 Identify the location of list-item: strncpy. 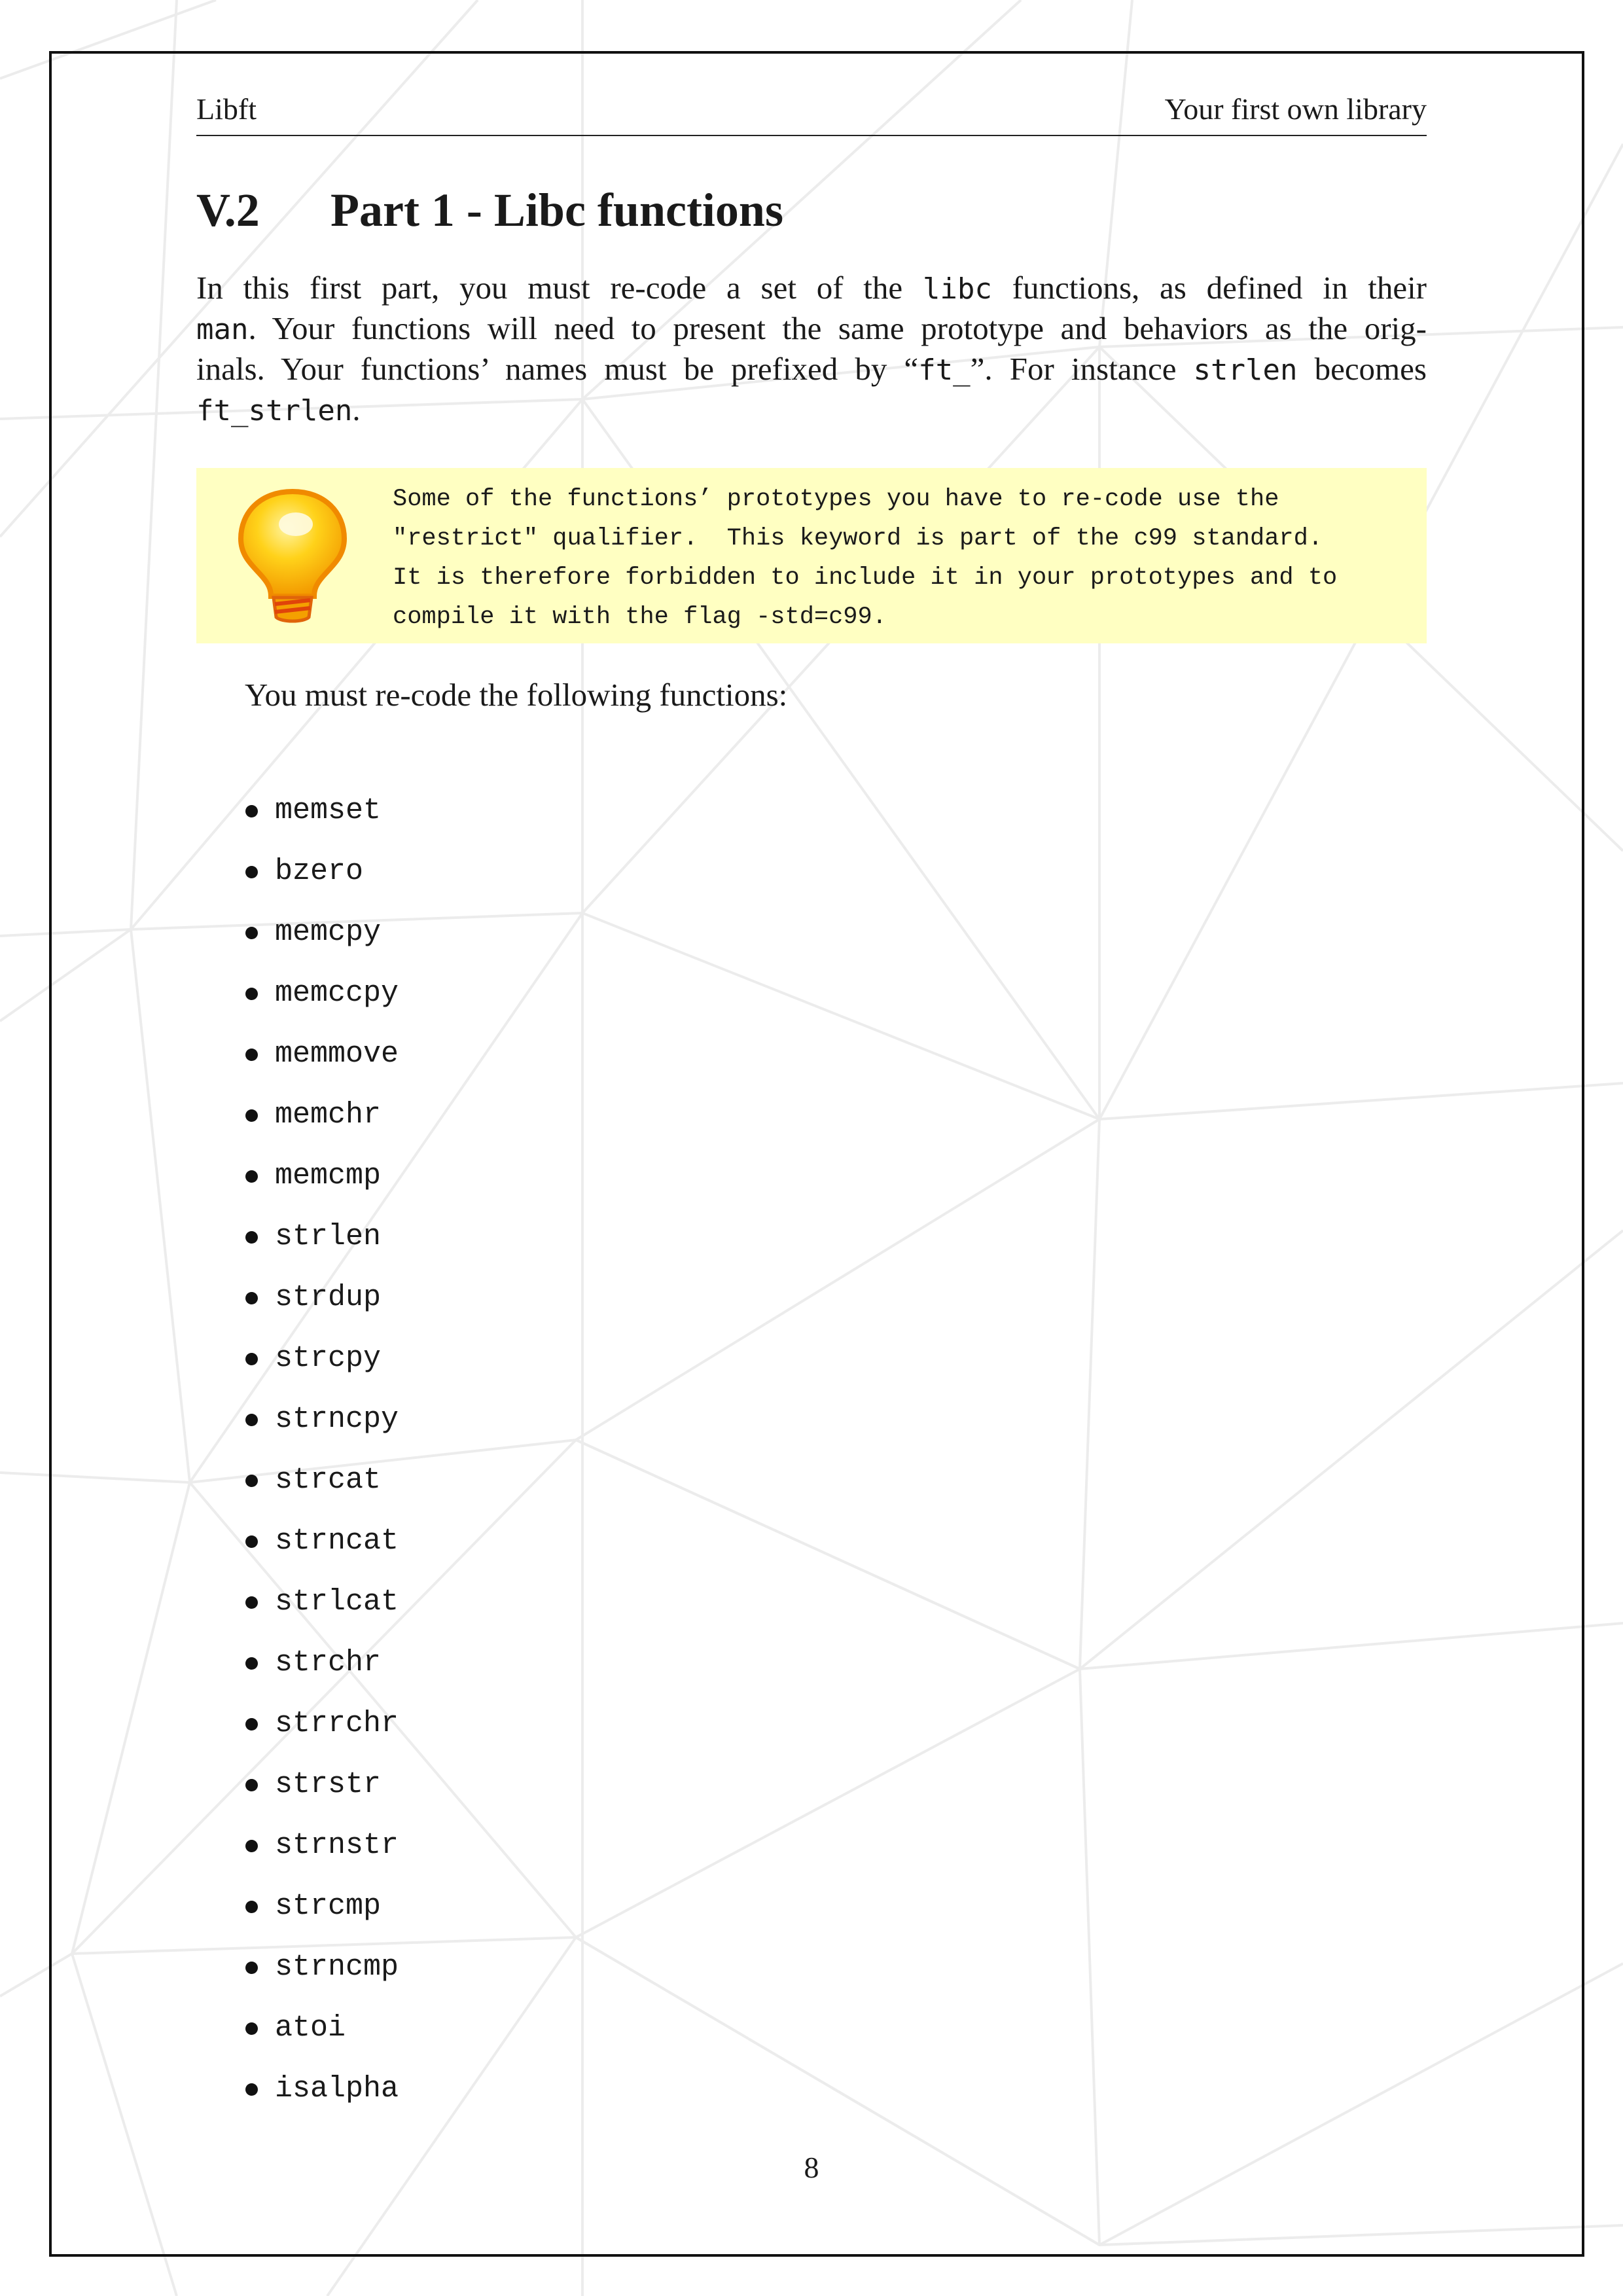
(321, 1430).